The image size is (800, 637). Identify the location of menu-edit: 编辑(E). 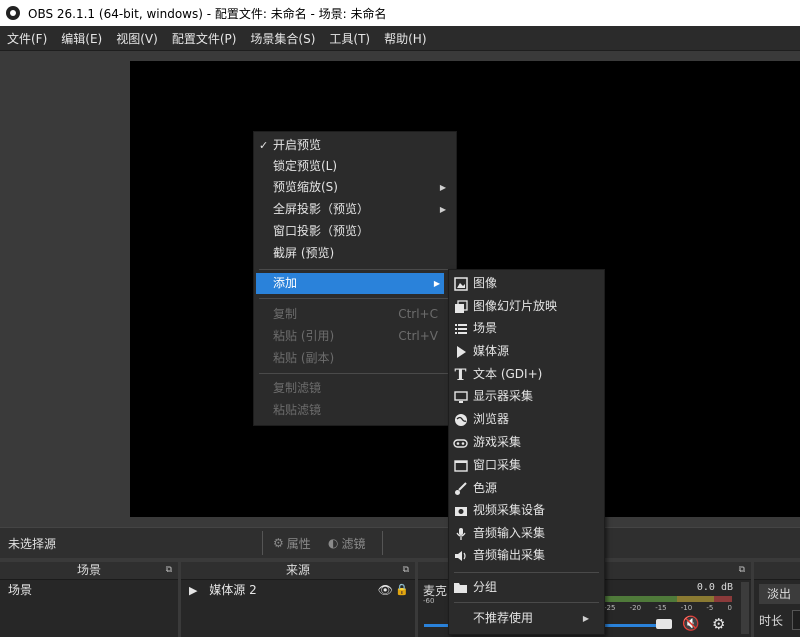
(81, 38).